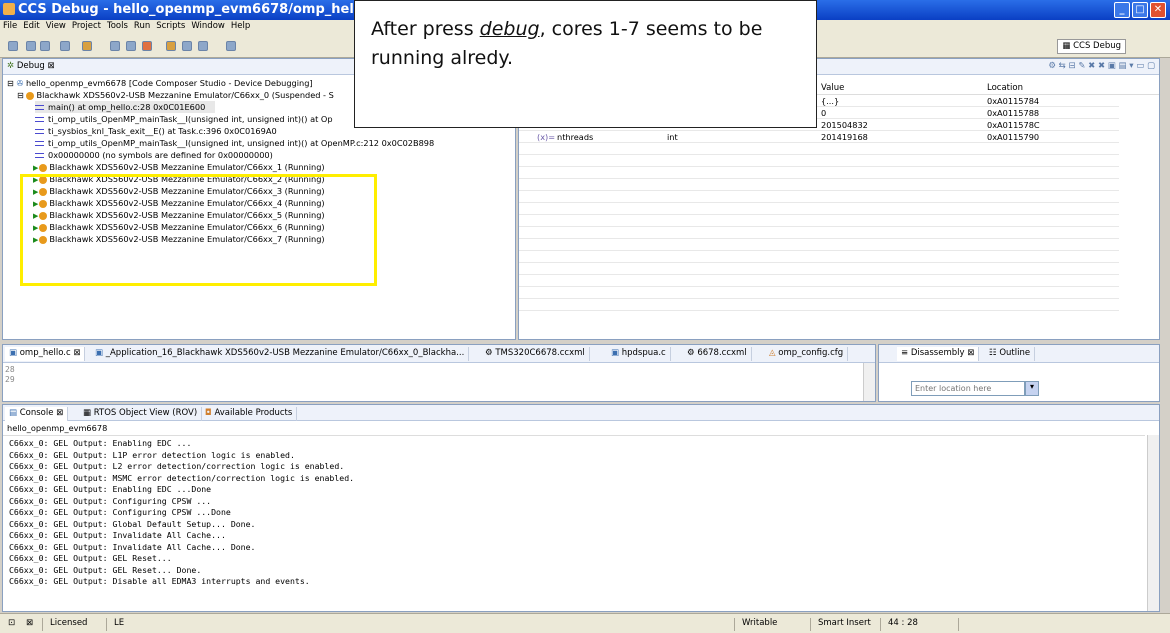 The height and width of the screenshot is (633, 1170). What do you see at coordinates (65, 46) in the screenshot?
I see `print-icon` at bounding box center [65, 46].